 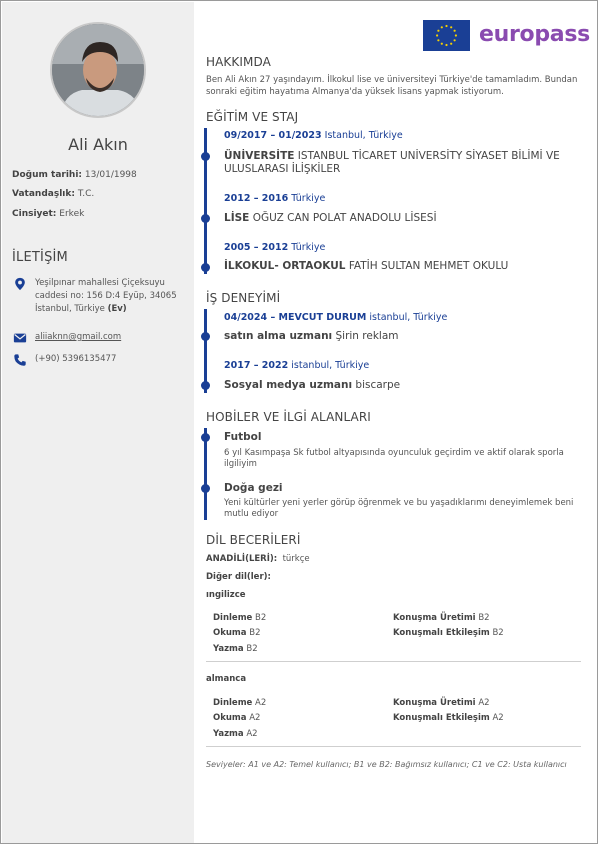 I want to click on europass-logo: europass, so click(x=506, y=36).